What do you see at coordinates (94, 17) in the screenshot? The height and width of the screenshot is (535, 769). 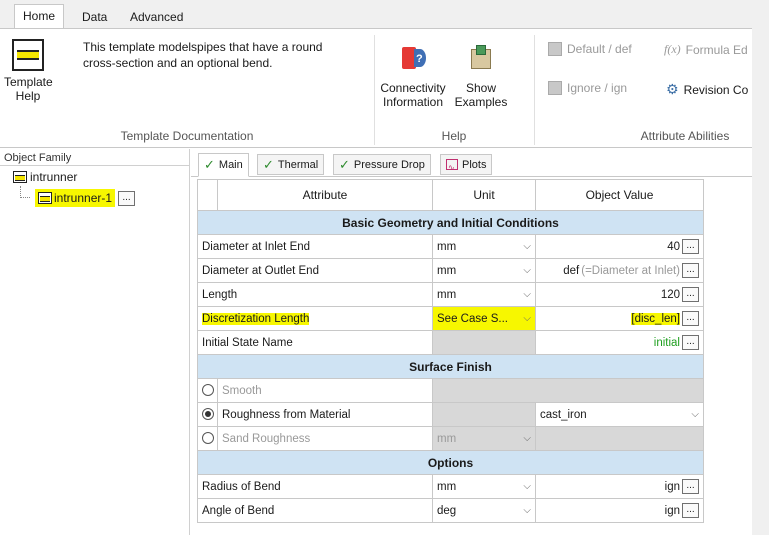 I see `tab-data: Data` at bounding box center [94, 17].